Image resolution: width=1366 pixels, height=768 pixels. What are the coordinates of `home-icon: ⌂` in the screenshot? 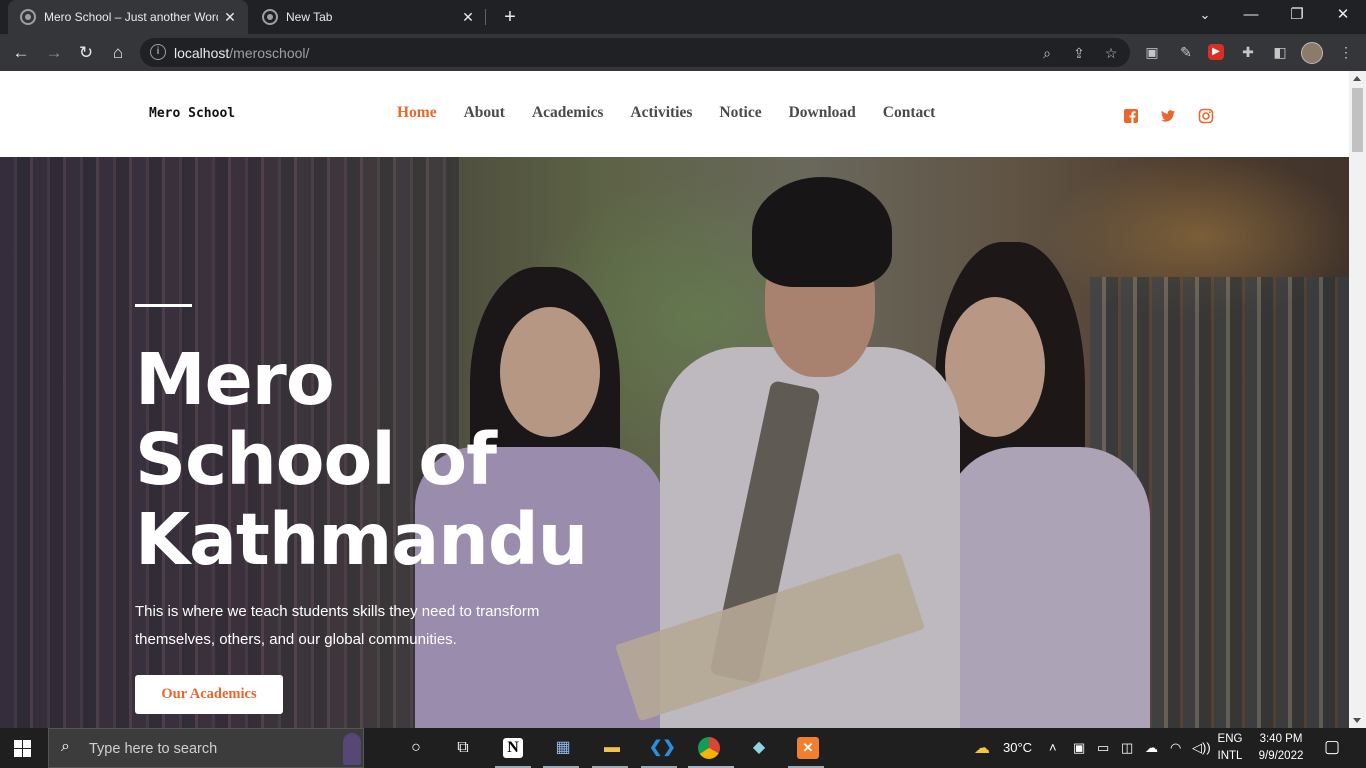 It's located at (118, 53).